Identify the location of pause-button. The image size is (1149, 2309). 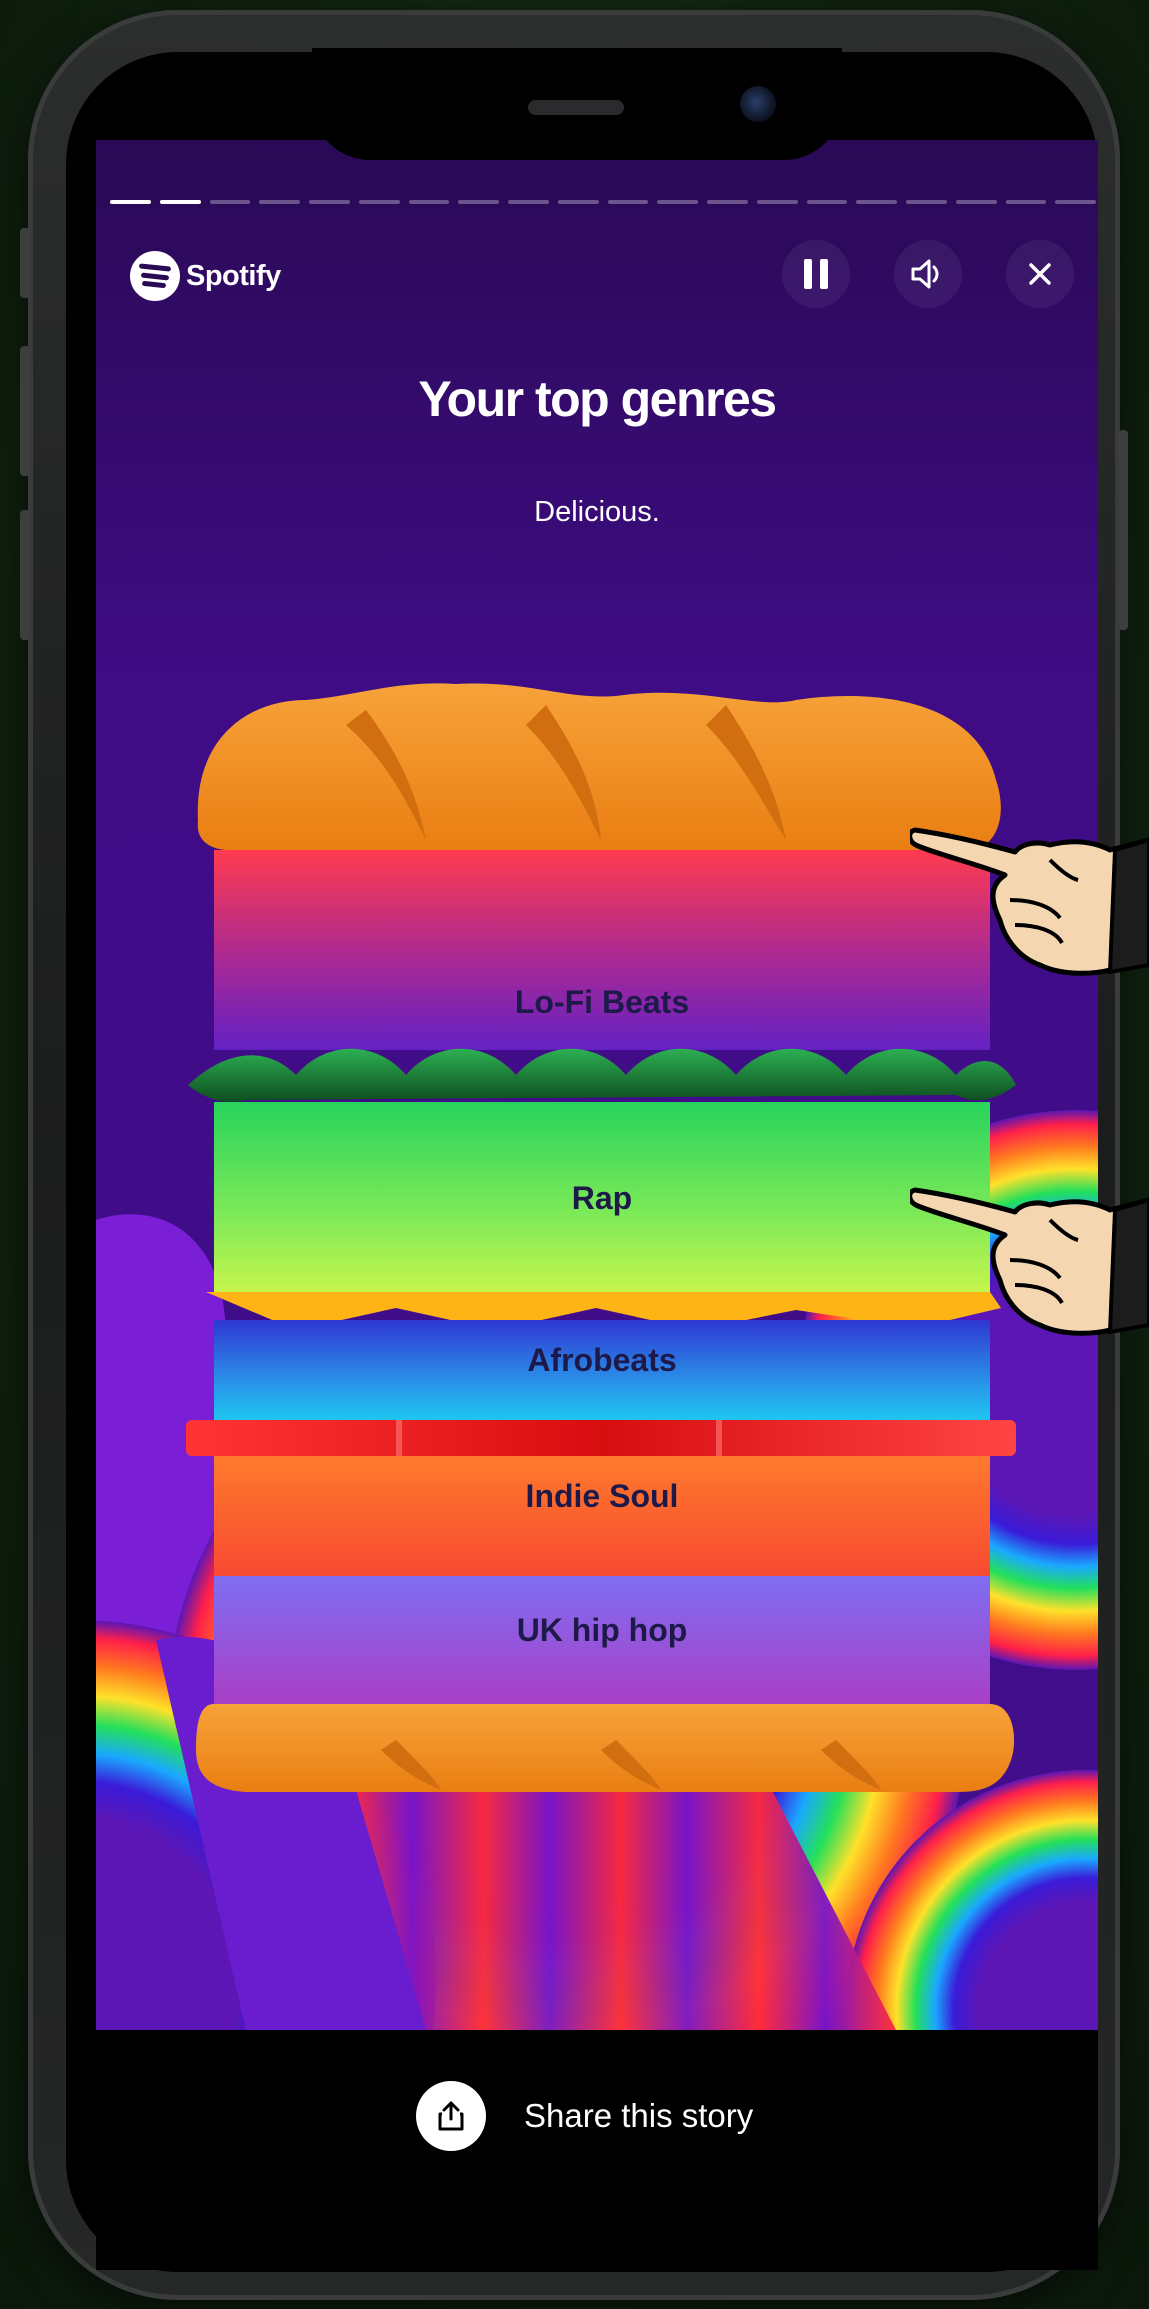
(816, 274).